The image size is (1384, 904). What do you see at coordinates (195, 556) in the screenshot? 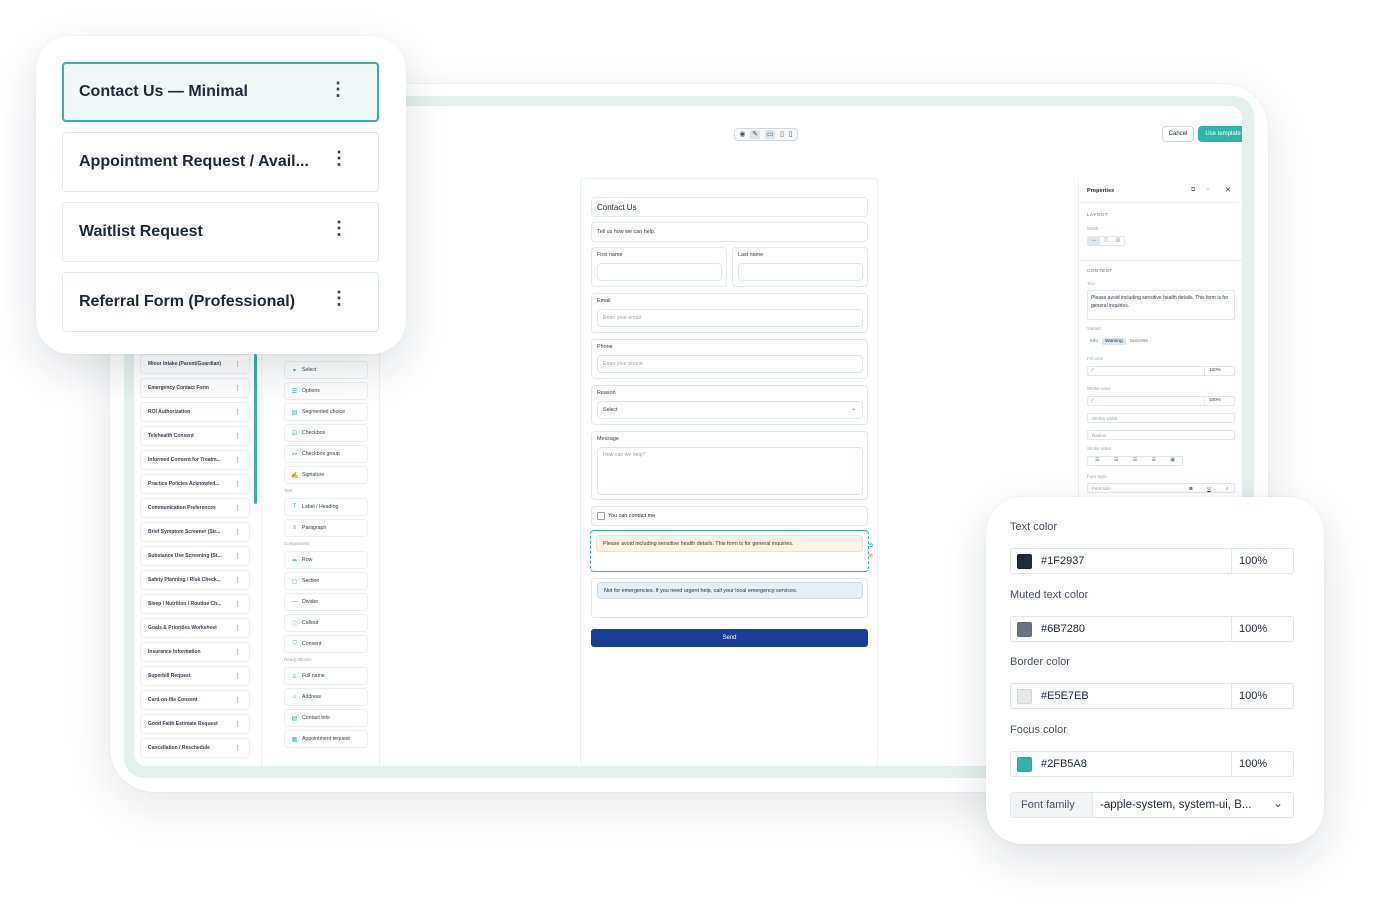
I see `sidebar-template-item: Substance Use Screening (St... ⋮` at bounding box center [195, 556].